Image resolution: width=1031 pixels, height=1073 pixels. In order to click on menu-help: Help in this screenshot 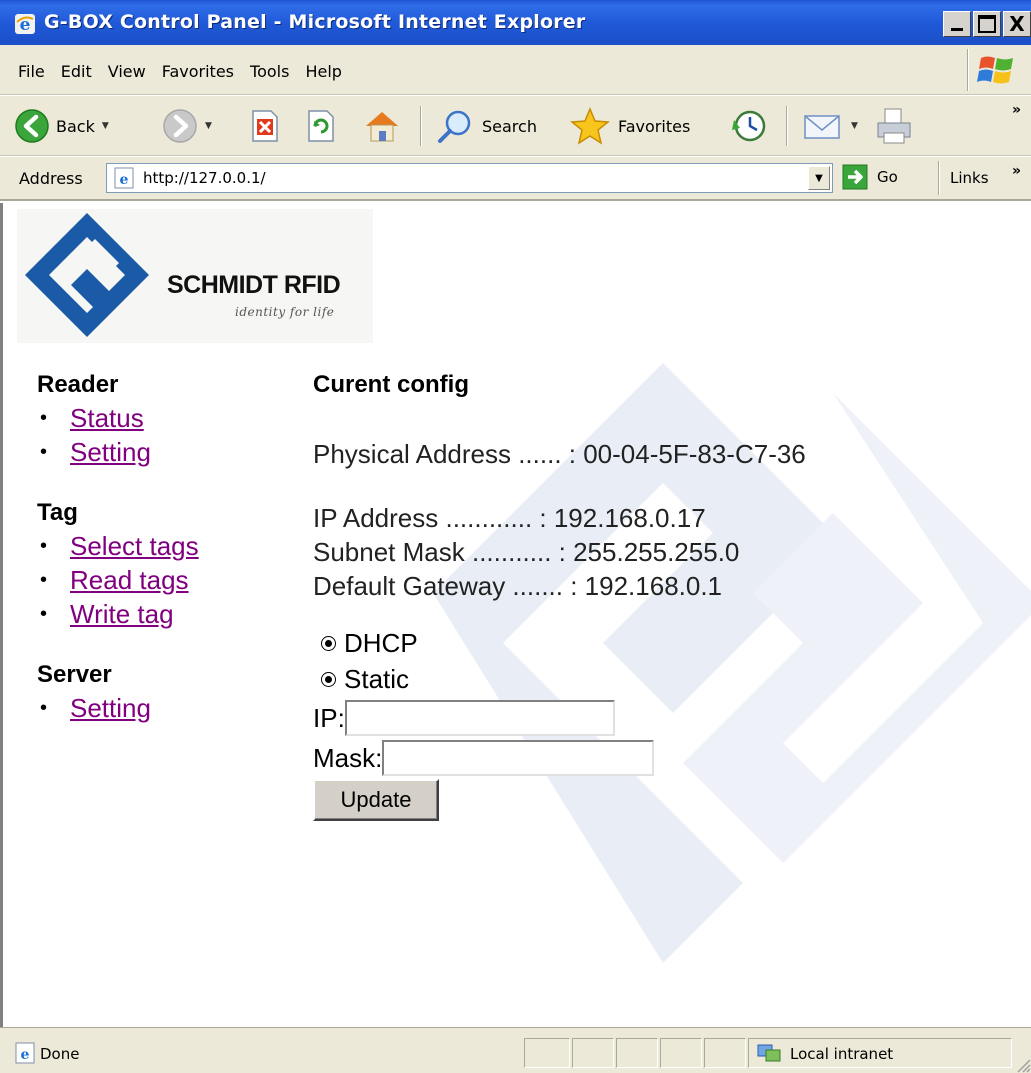, I will do `click(323, 71)`.